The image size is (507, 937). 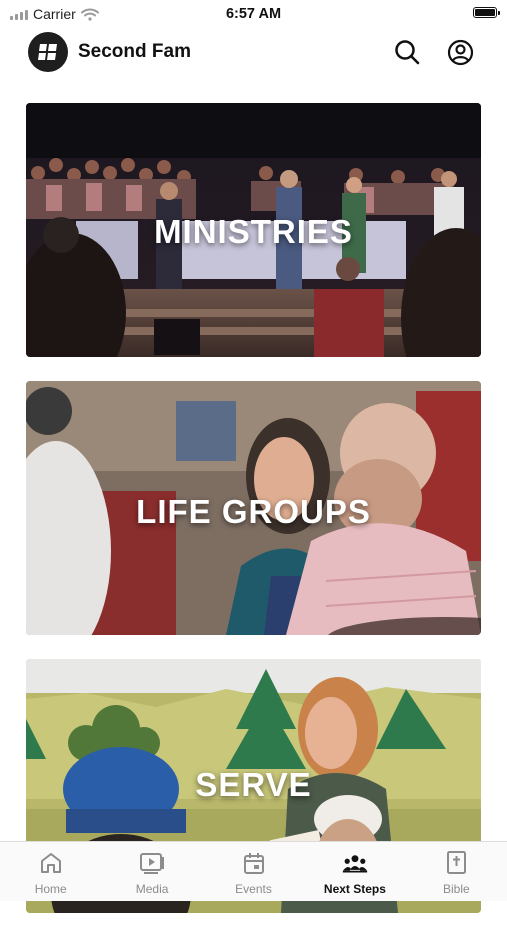 I want to click on status-bar: Carrier 6:57 AM, so click(x=253, y=14).